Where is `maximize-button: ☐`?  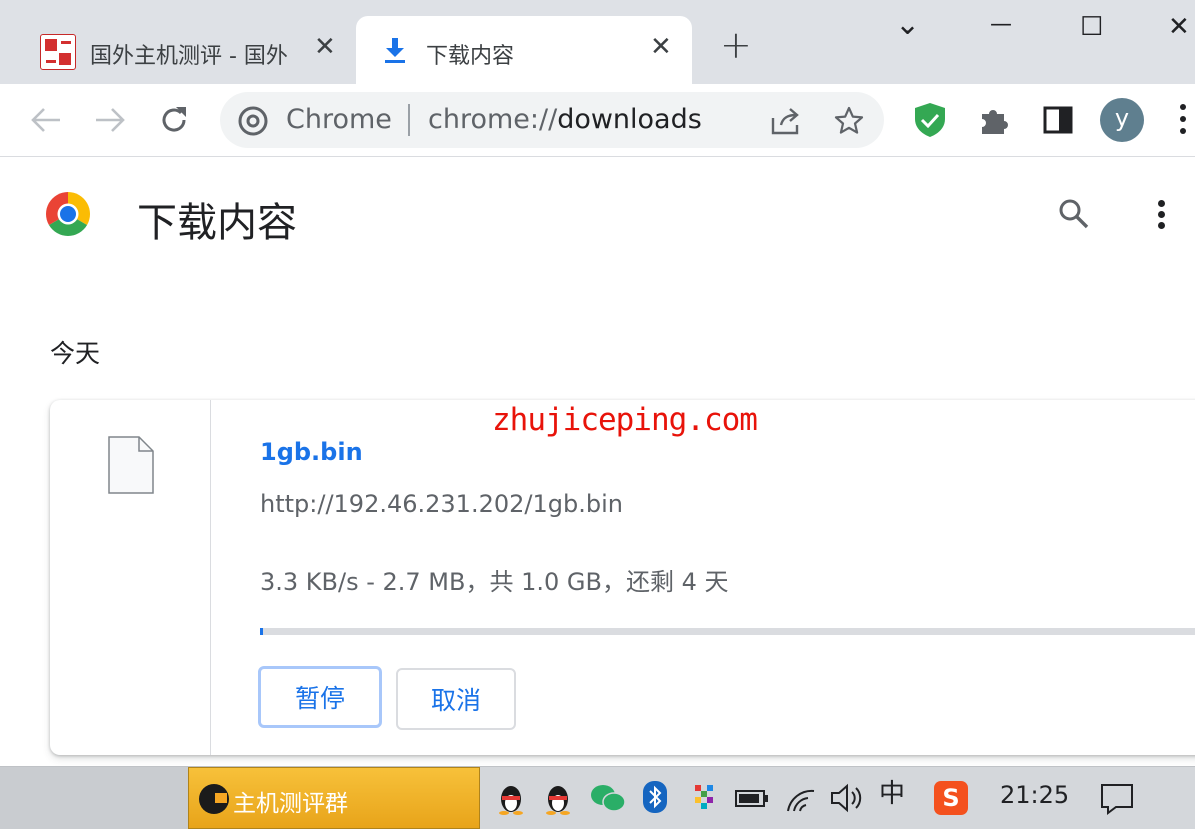 maximize-button: ☐ is located at coordinates (1091, 27).